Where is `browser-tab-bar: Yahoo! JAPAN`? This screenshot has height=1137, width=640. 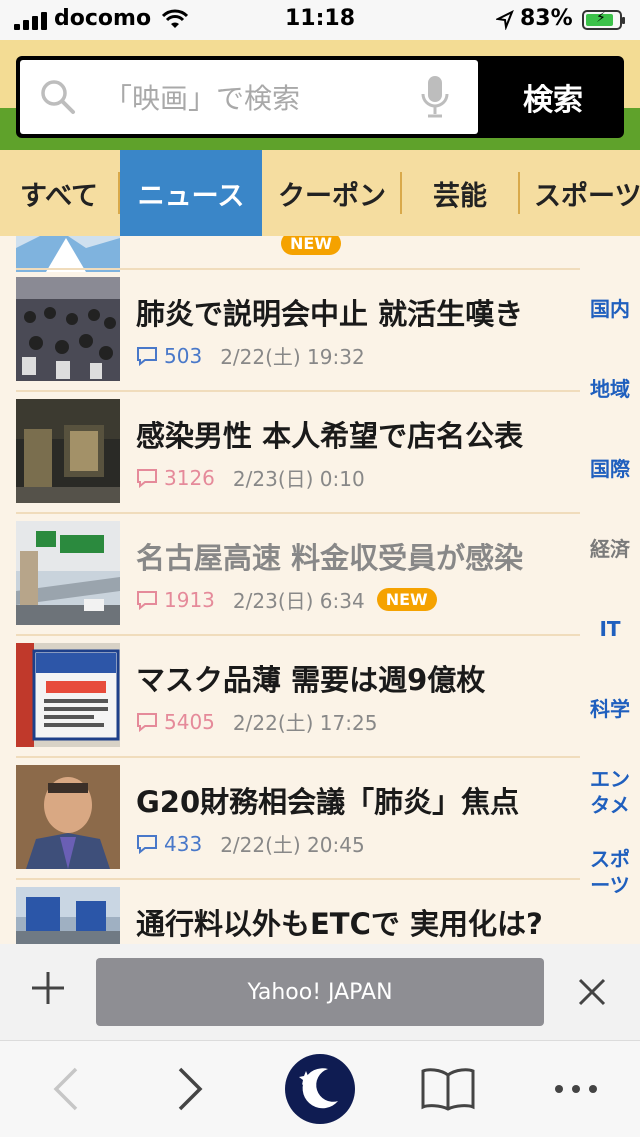 browser-tab-bar: Yahoo! JAPAN is located at coordinates (320, 992).